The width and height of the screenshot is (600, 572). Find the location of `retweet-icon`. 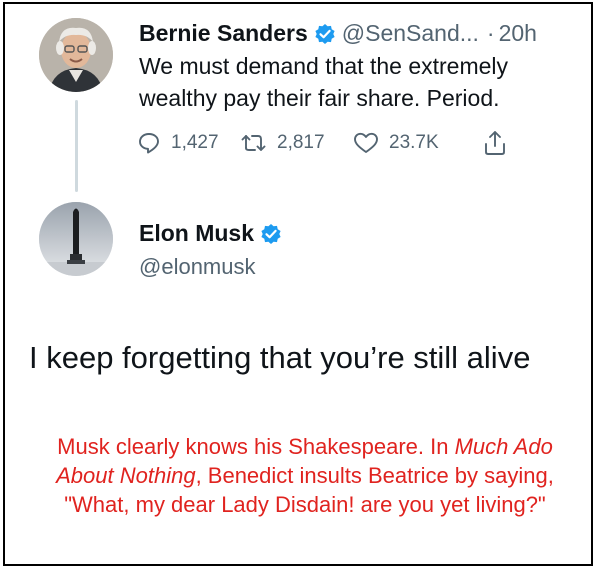

retweet-icon is located at coordinates (253, 143).